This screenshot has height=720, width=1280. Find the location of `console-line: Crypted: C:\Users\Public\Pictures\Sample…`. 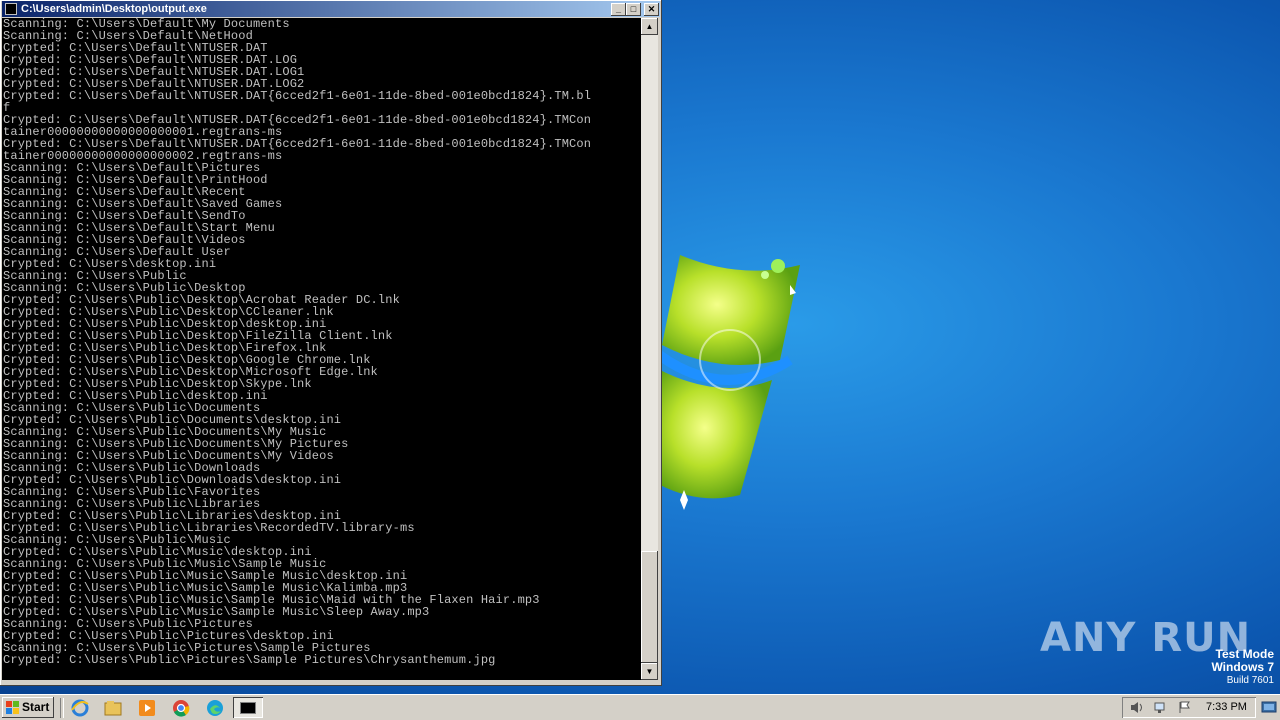

console-line: Crypted: C:\Users\Public\Pictures\Sample… is located at coordinates (249, 660).